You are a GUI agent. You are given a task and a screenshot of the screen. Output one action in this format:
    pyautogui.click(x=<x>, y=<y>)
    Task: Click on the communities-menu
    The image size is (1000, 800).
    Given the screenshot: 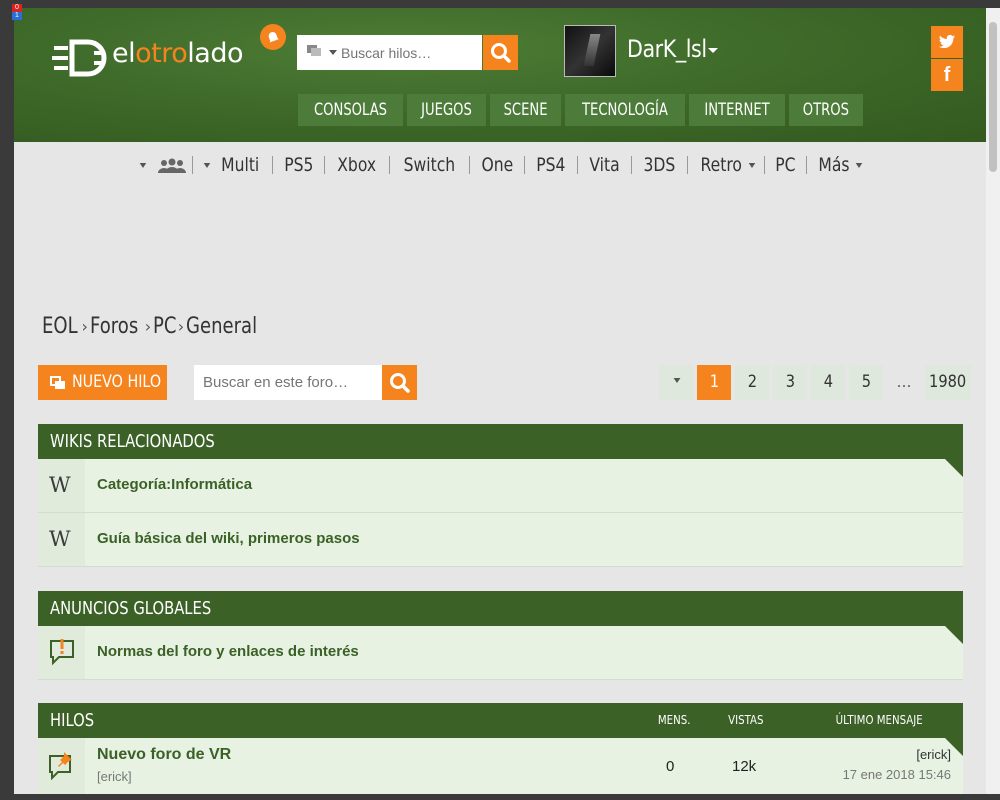 What is the action you would take?
    pyautogui.click(x=160, y=165)
    